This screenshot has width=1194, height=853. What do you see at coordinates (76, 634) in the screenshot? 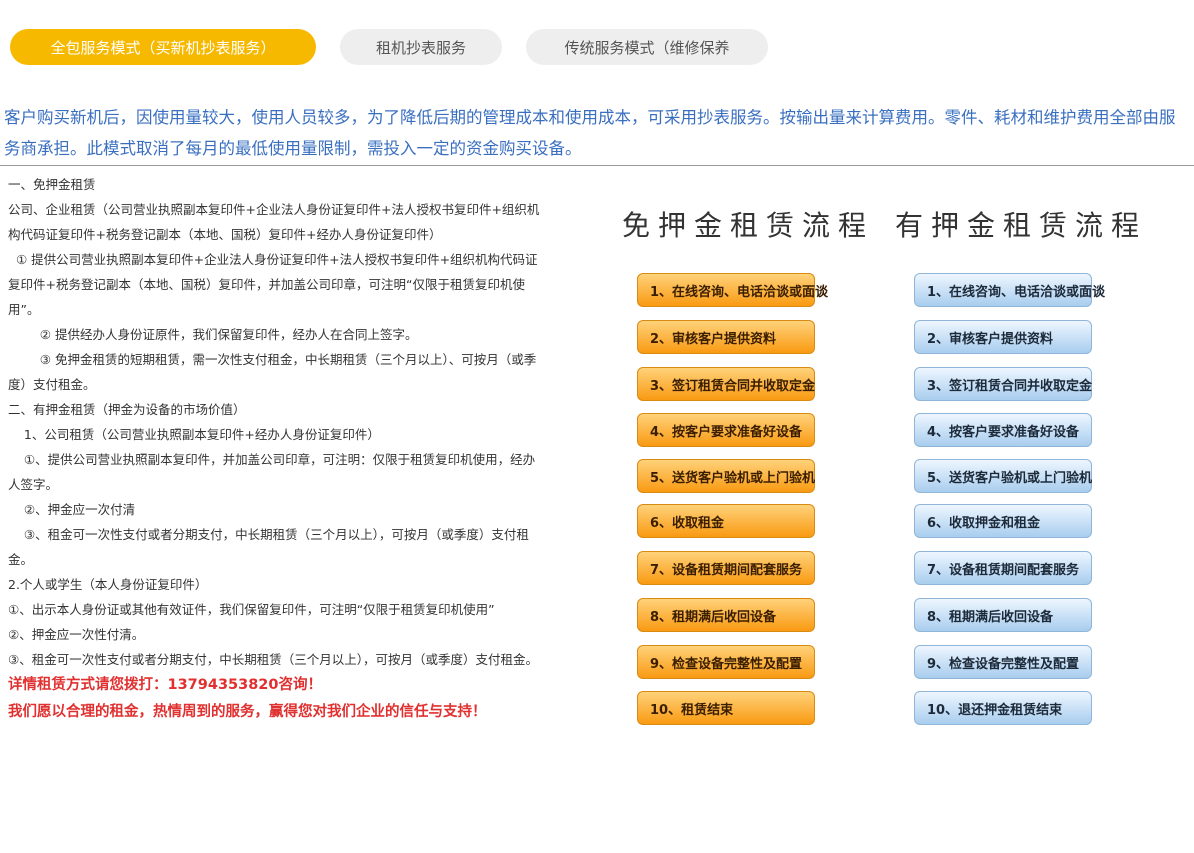
I see `detail-line: ②、押金应一次性付清。` at bounding box center [76, 634].